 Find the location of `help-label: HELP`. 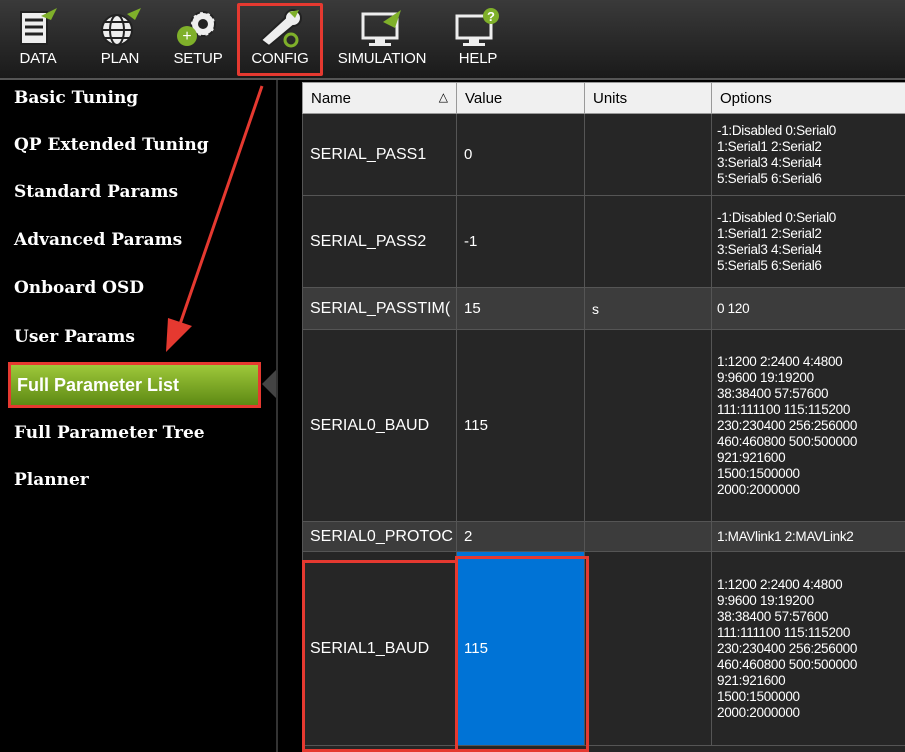

help-label: HELP is located at coordinates (478, 58).